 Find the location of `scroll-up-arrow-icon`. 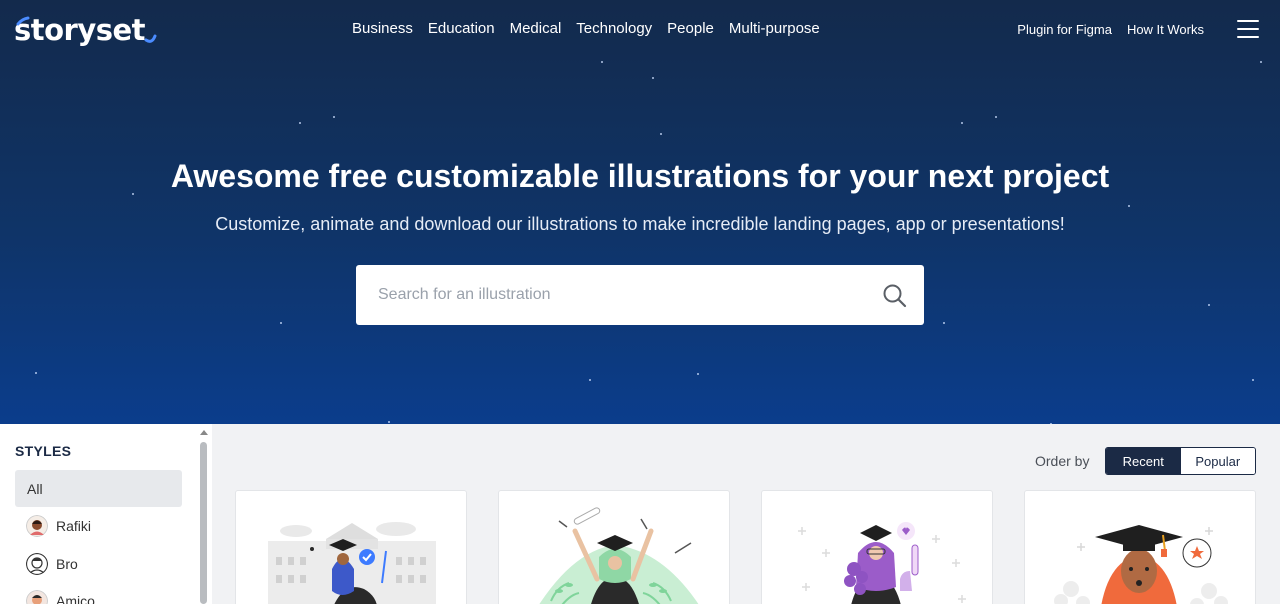

scroll-up-arrow-icon is located at coordinates (204, 432).